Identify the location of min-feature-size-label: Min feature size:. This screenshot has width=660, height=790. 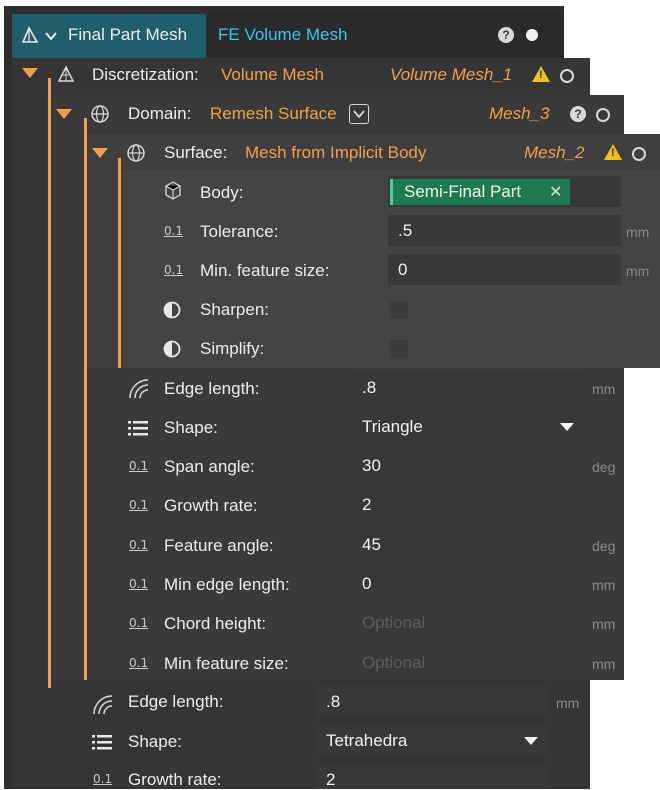
(226, 663).